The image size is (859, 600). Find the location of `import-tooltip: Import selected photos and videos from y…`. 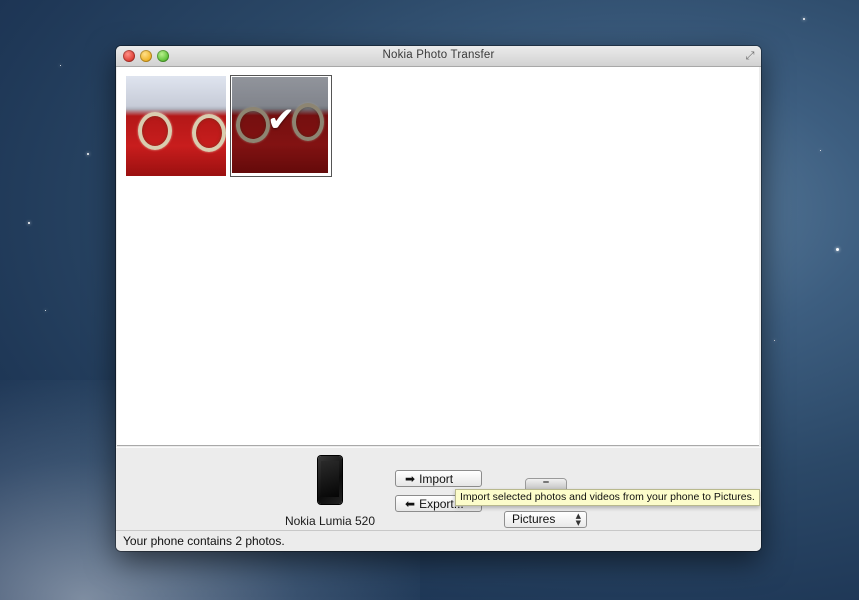

import-tooltip: Import selected photos and videos from y… is located at coordinates (607, 497).